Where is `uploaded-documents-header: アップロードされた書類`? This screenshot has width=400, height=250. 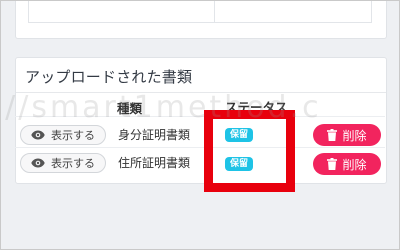
uploaded-documents-header: アップロードされた書類 is located at coordinates (201, 75).